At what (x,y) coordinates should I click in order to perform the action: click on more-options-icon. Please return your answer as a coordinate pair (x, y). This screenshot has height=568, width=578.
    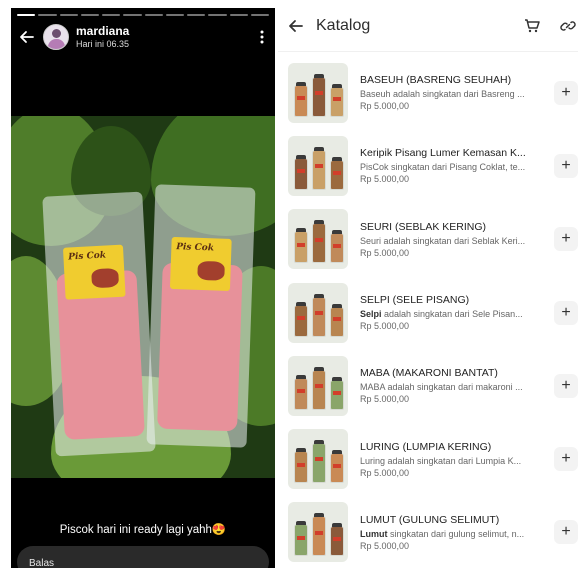
    Looking at the image, I should click on (262, 37).